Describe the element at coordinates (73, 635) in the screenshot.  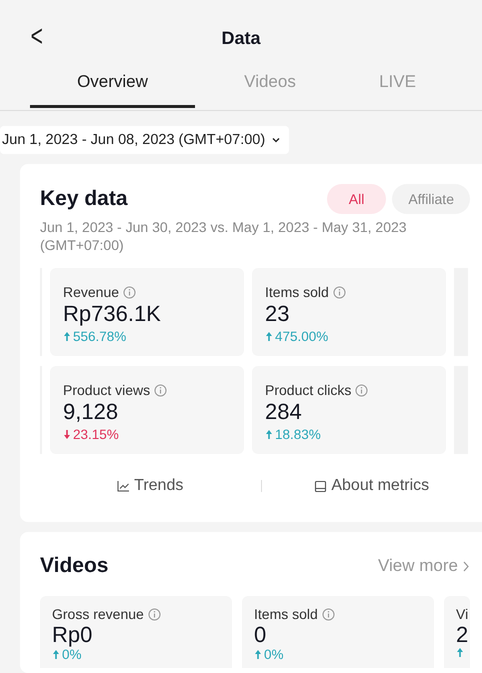
I see `metric-value: Rp0` at that location.